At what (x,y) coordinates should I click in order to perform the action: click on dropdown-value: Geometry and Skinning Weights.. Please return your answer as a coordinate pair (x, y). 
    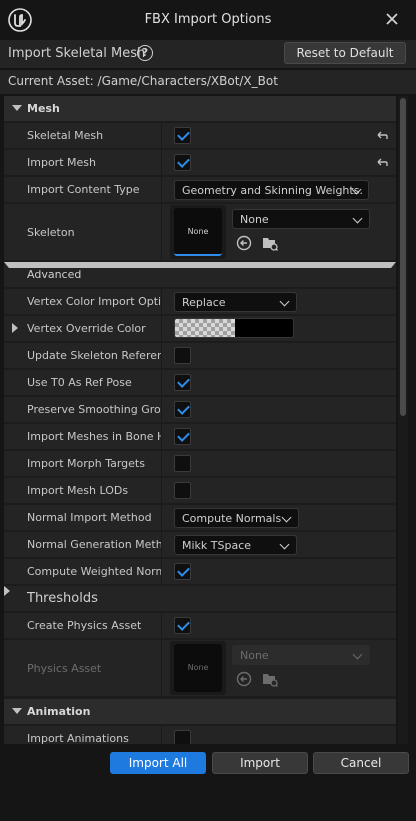
    Looking at the image, I should click on (272, 190).